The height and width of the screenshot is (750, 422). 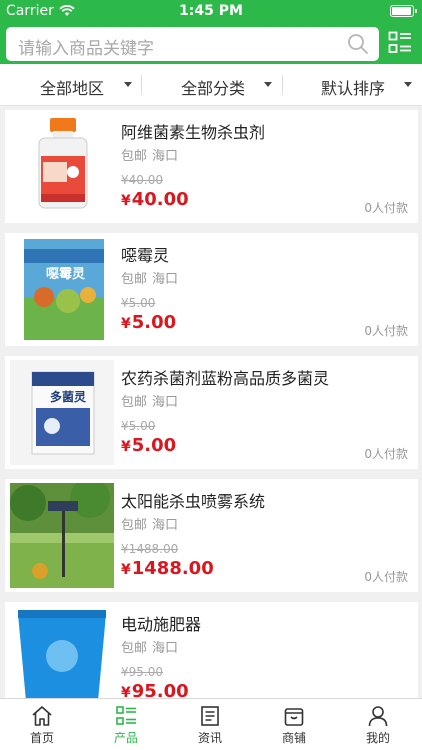 I want to click on tab-products-label: 产品, so click(x=125, y=738).